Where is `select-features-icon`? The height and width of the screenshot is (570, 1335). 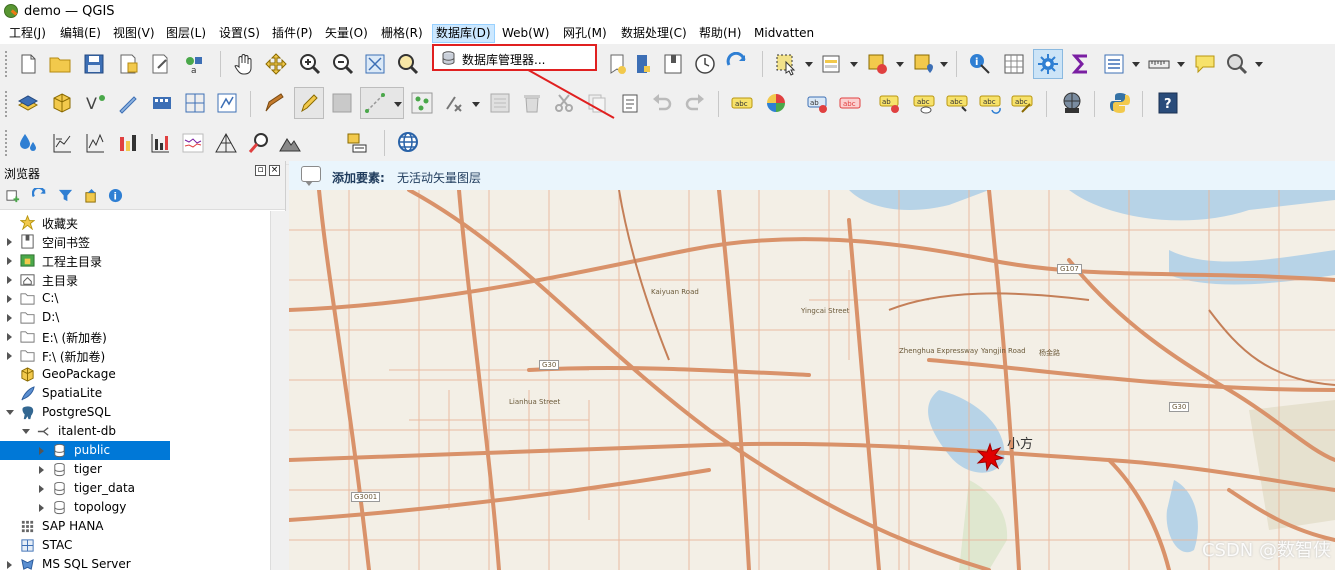 select-features-icon is located at coordinates (786, 64).